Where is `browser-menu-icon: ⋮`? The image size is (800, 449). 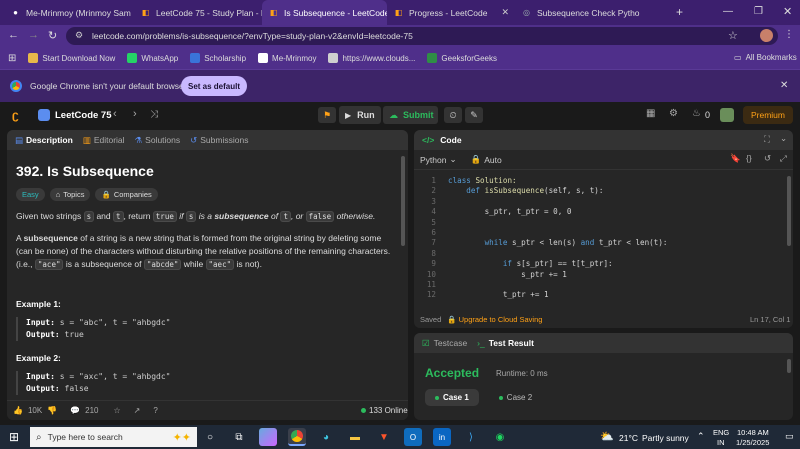
browser-menu-icon: ⋮ is located at coordinates (789, 34).